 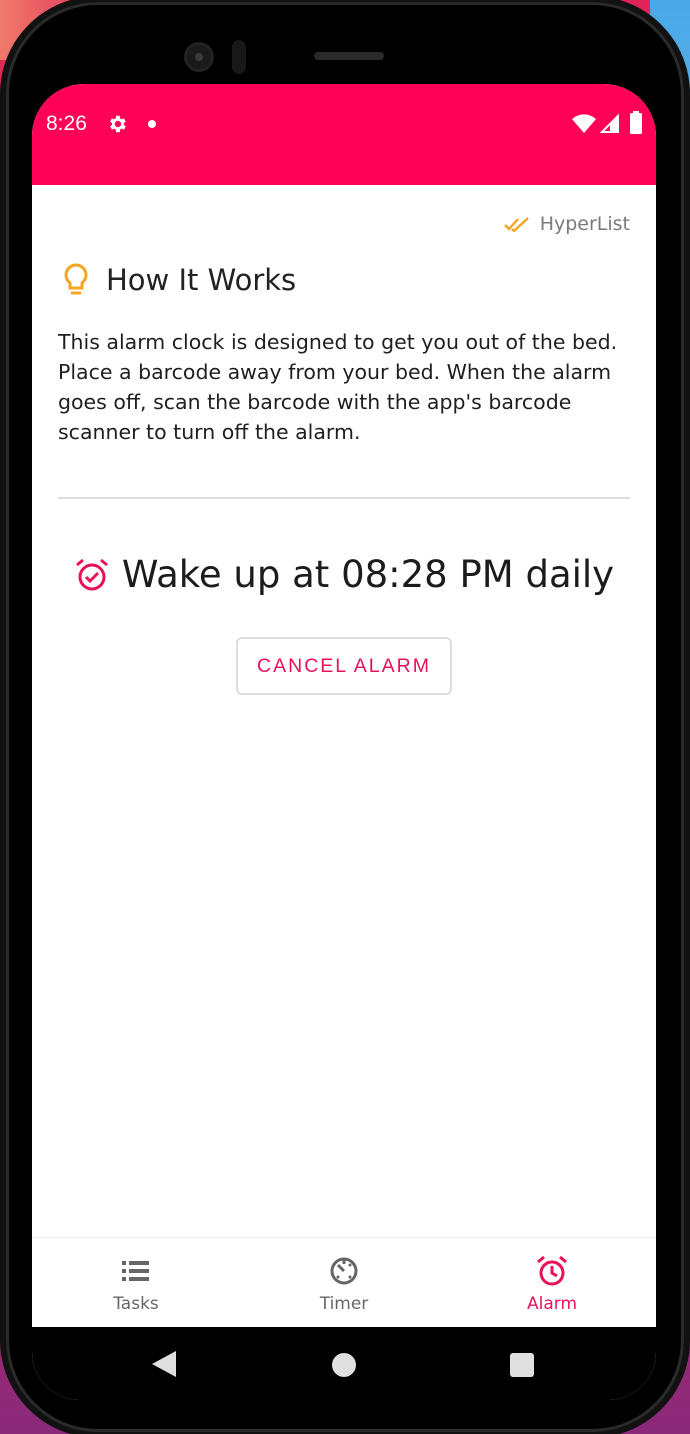 I want to click on front-camera, so click(x=199, y=57).